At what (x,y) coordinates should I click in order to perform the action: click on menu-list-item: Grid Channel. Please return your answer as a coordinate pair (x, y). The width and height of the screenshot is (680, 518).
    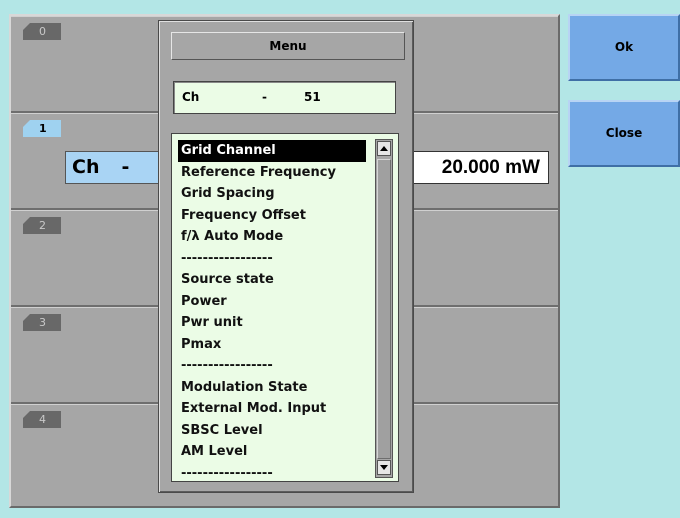
    Looking at the image, I should click on (272, 151).